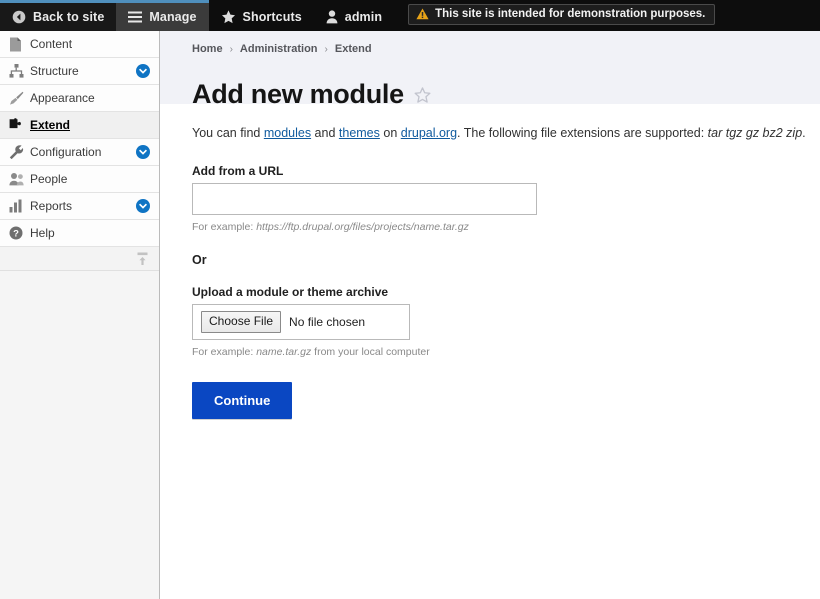 The image size is (820, 599). Describe the element at coordinates (142, 259) in the screenshot. I see `horizontal-orientation-toggle-icon` at that location.